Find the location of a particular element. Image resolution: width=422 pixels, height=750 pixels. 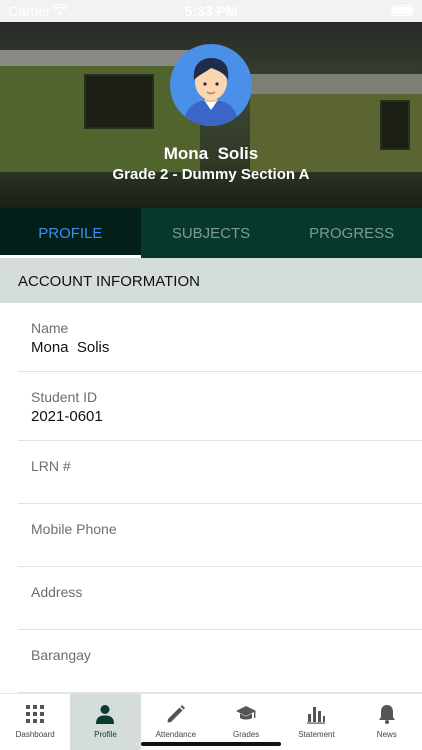

nav-label: News is located at coordinates (386, 734).